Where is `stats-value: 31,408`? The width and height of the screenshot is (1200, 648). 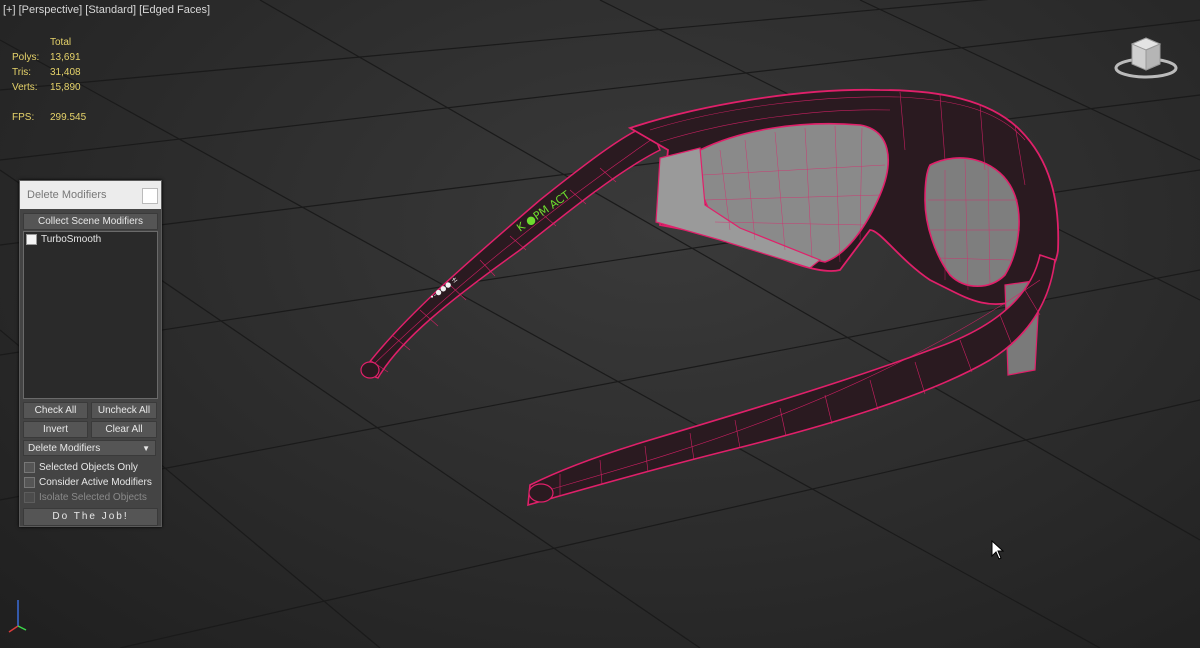 stats-value: 31,408 is located at coordinates (65, 72).